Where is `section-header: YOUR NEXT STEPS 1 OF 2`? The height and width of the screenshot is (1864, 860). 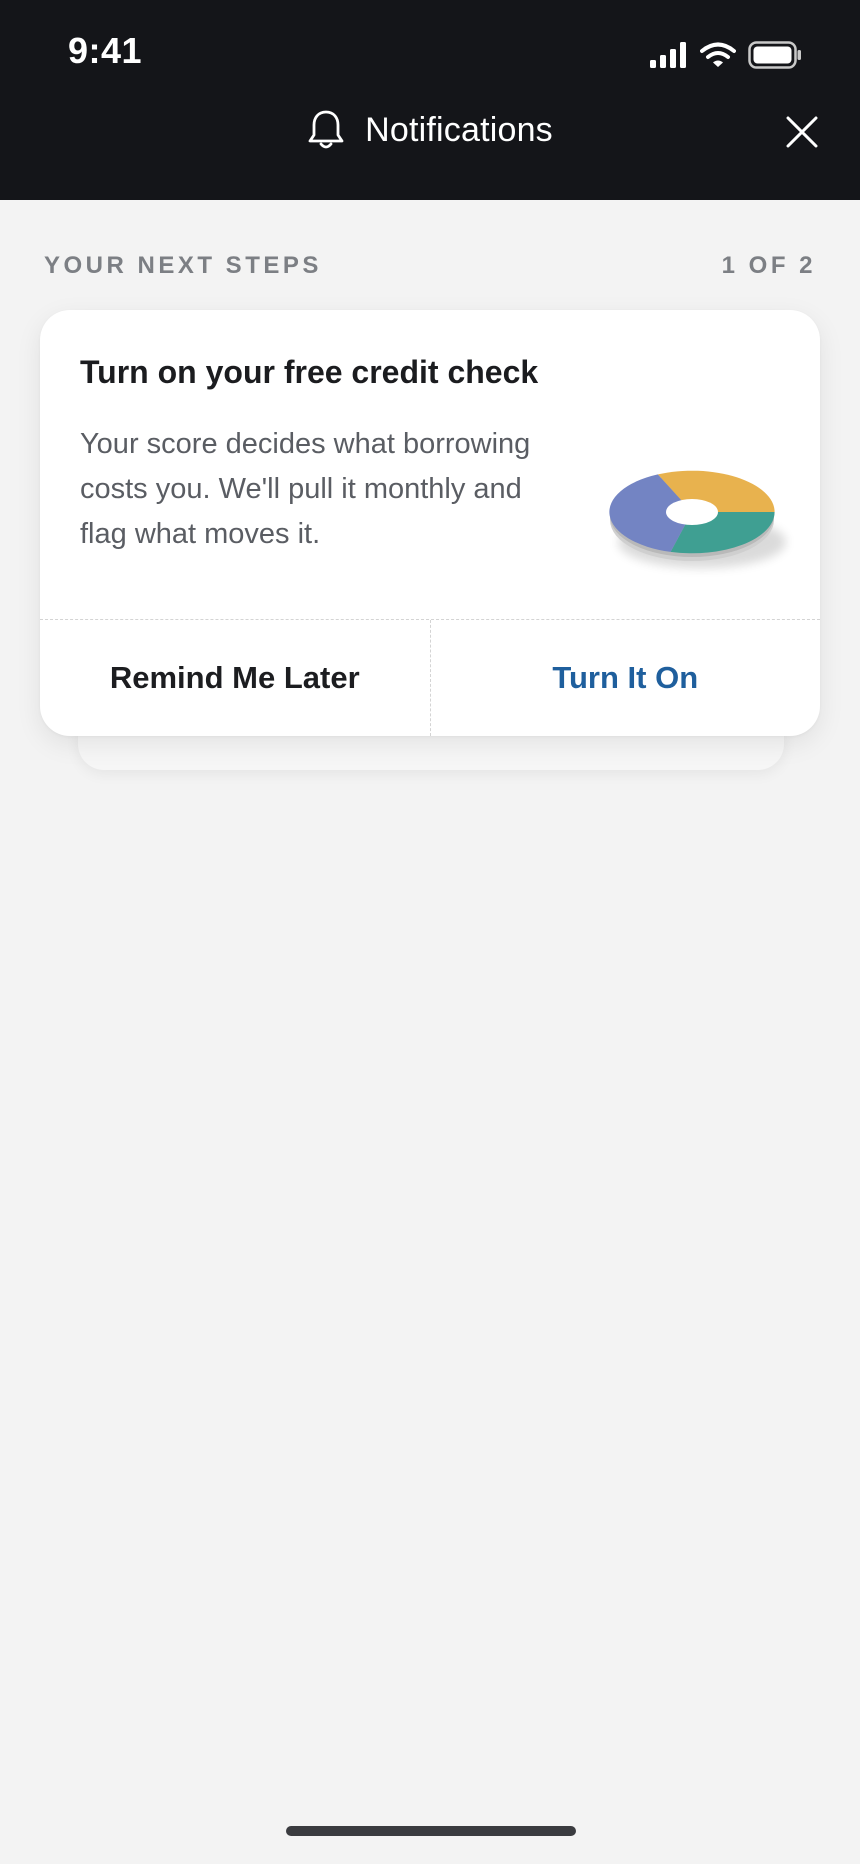
section-header: YOUR NEXT STEPS 1 OF 2 is located at coordinates (430, 266).